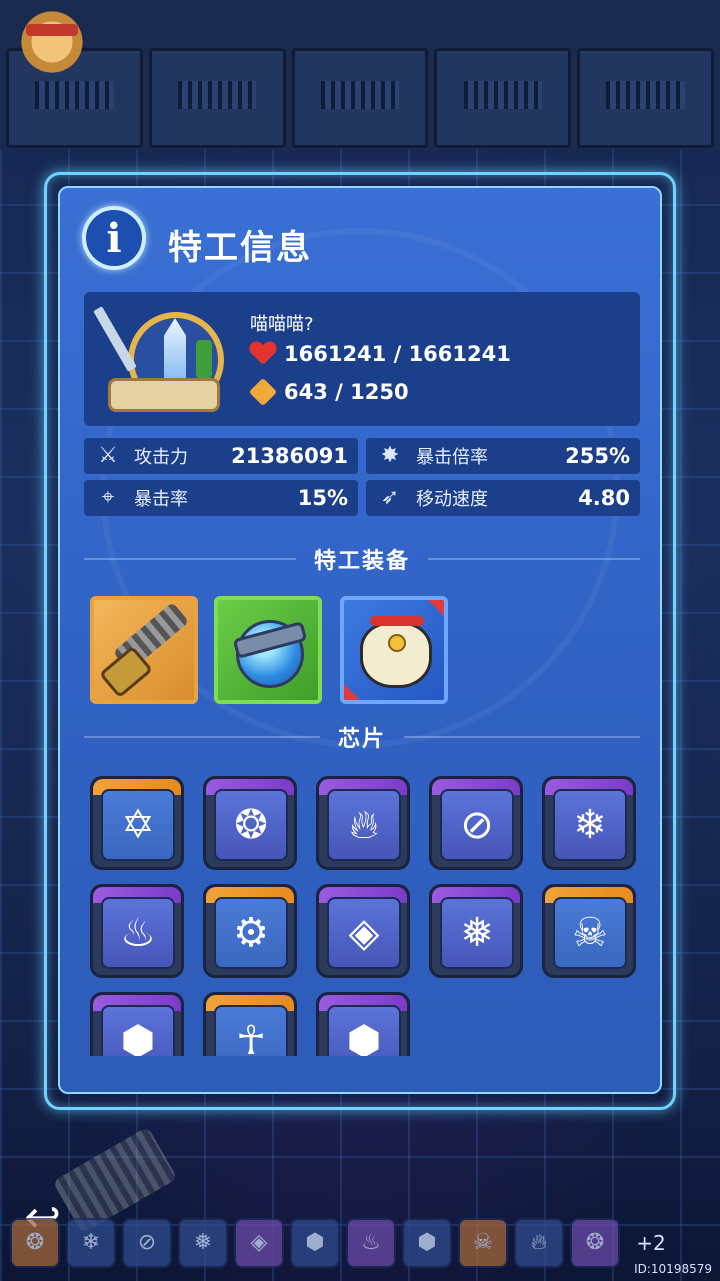 The width and height of the screenshot is (720, 1281). Describe the element at coordinates (483, 1243) in the screenshot. I see `mini-chip: ☠` at that location.